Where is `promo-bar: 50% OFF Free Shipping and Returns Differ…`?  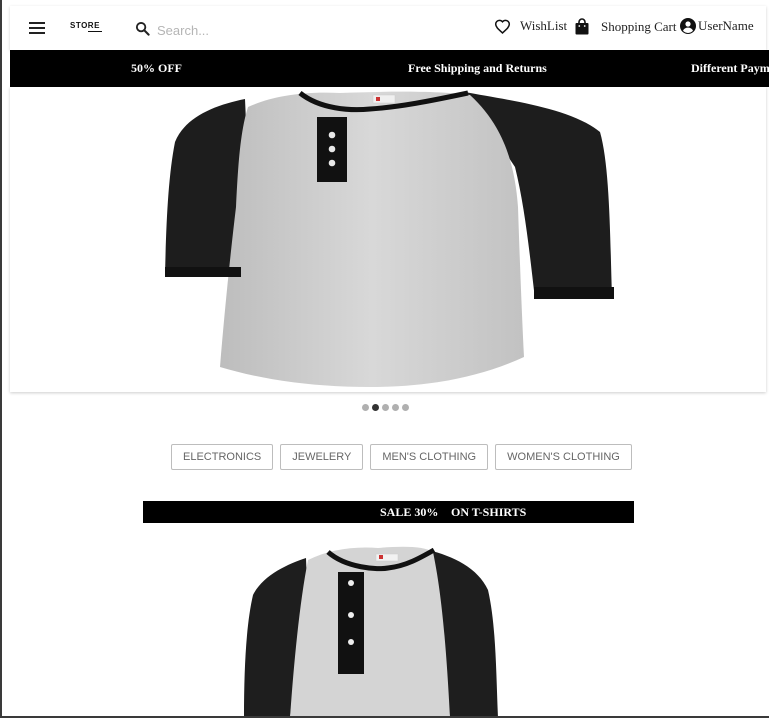
promo-bar: 50% OFF Free Shipping and Returns Differ… is located at coordinates (389, 68).